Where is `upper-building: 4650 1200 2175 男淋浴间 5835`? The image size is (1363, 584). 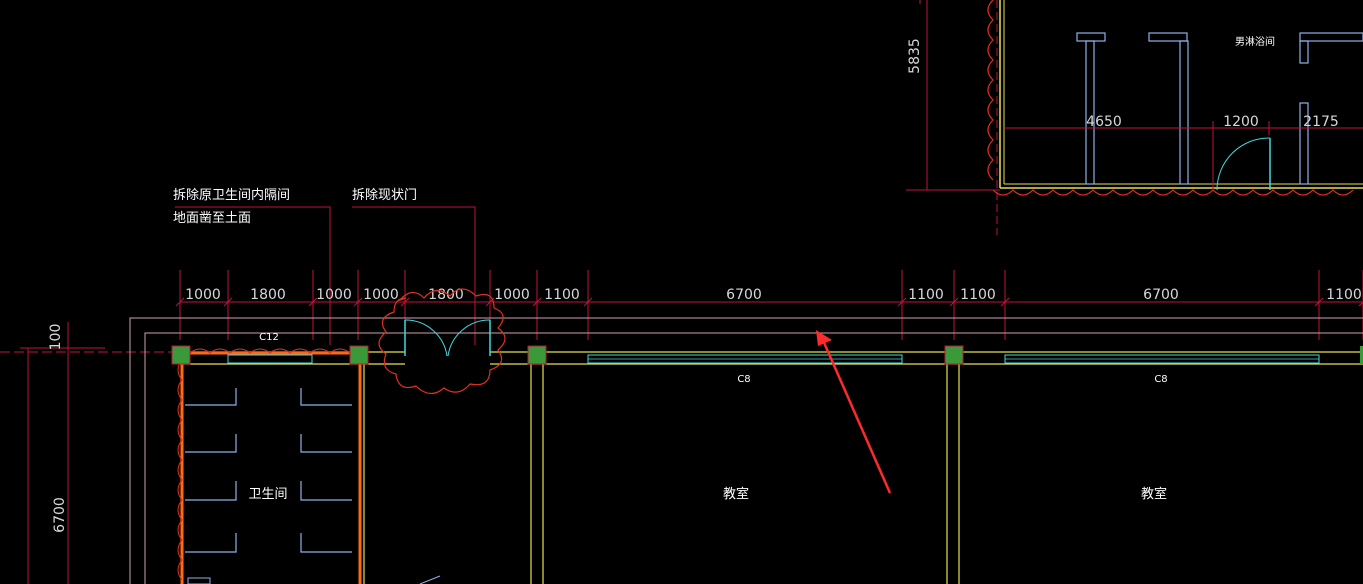
upper-building: 4650 1200 2175 男淋浴间 5835 is located at coordinates (1134, 117).